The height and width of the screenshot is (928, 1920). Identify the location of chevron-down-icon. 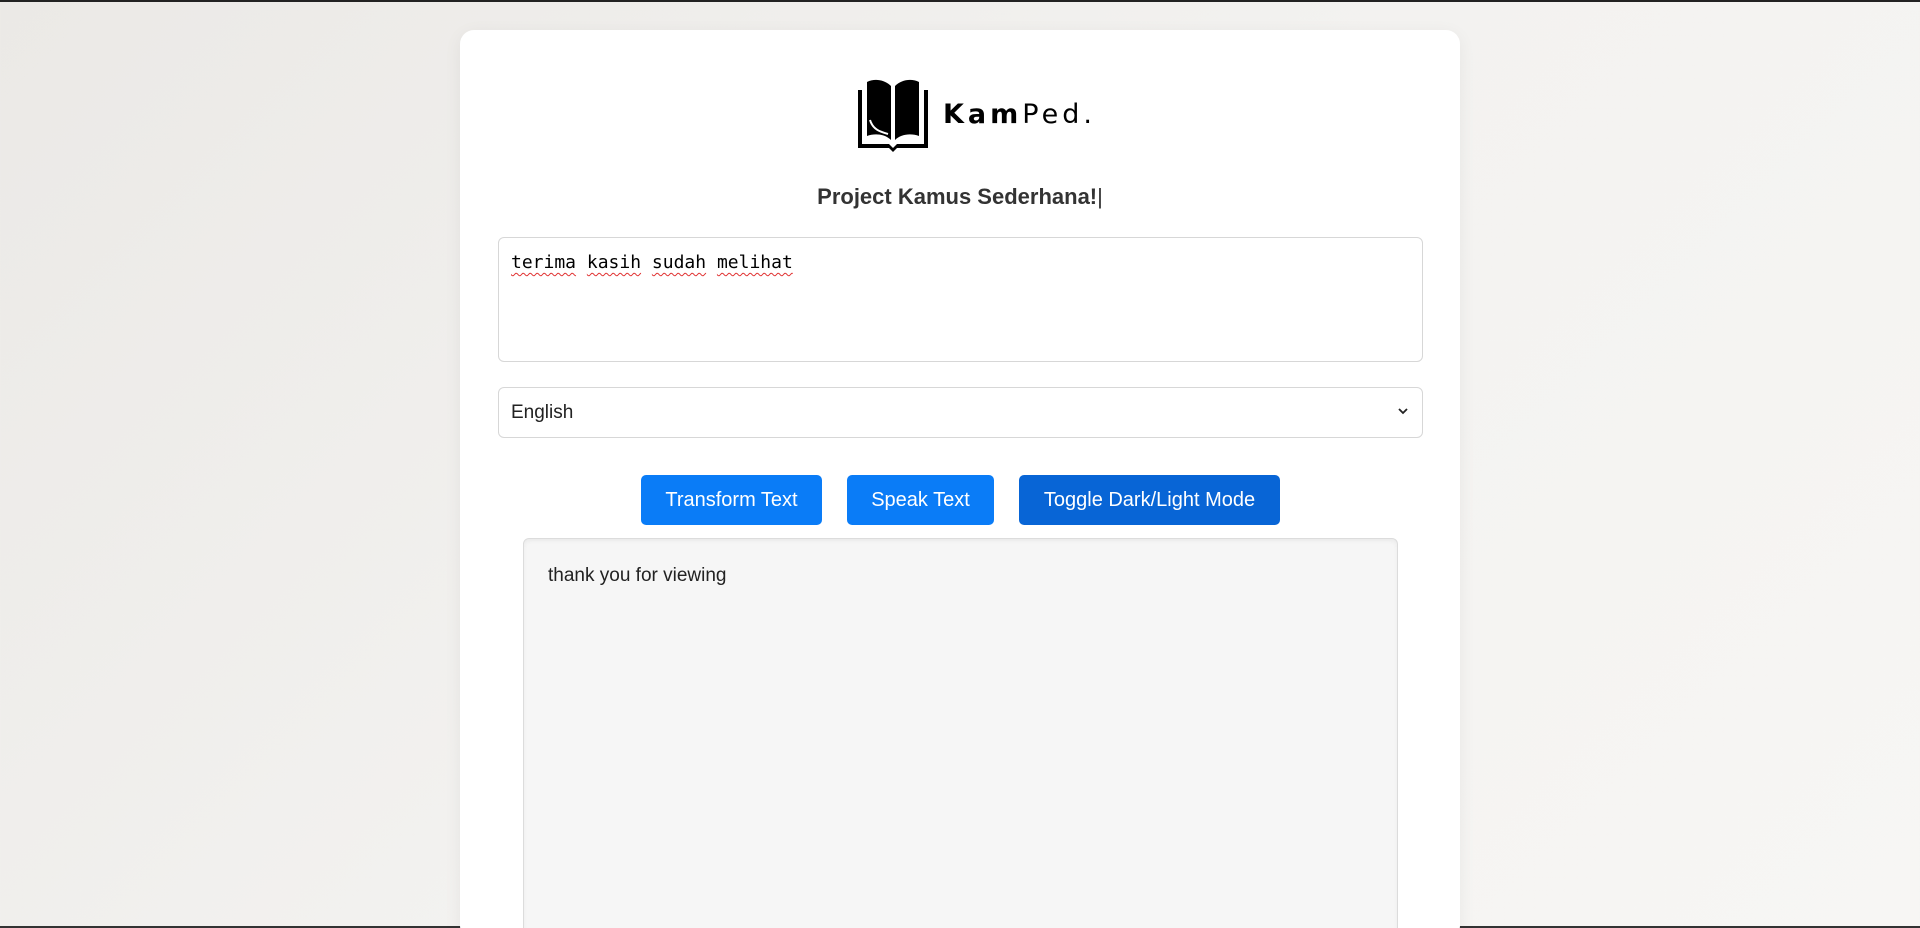
(1403, 413).